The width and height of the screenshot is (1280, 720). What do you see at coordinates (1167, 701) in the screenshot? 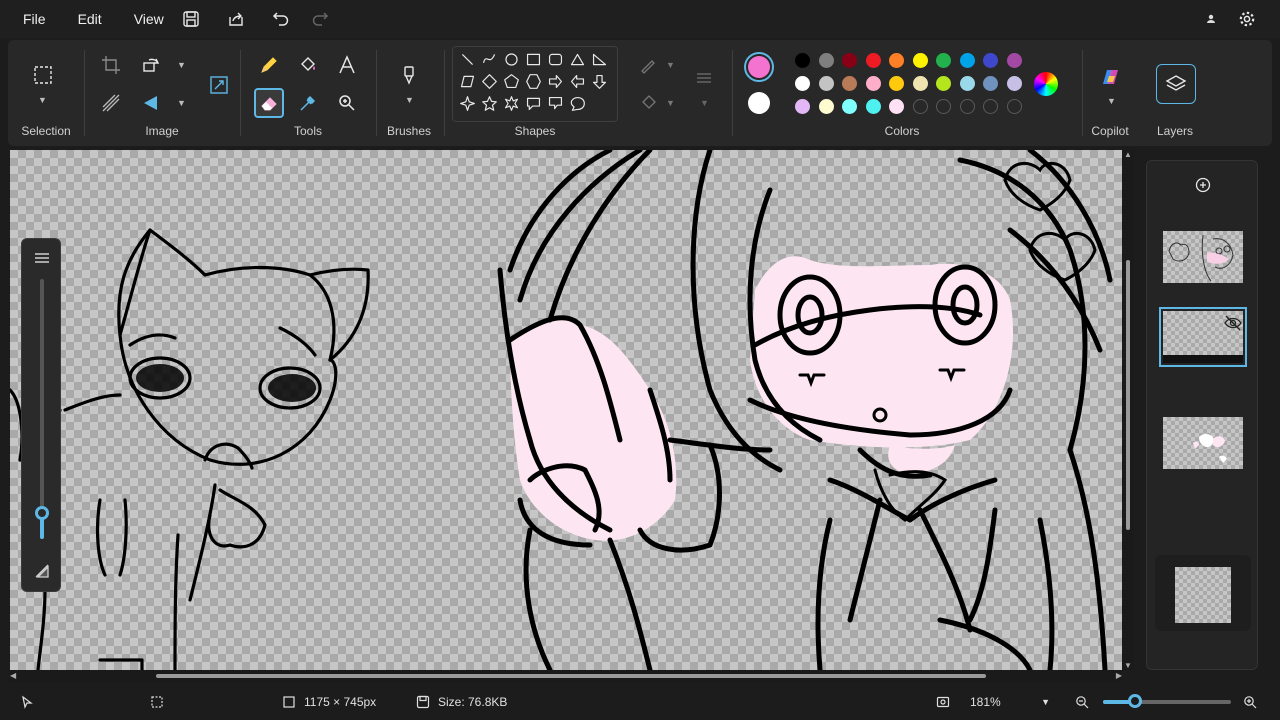
I see `zoom-slider` at bounding box center [1167, 701].